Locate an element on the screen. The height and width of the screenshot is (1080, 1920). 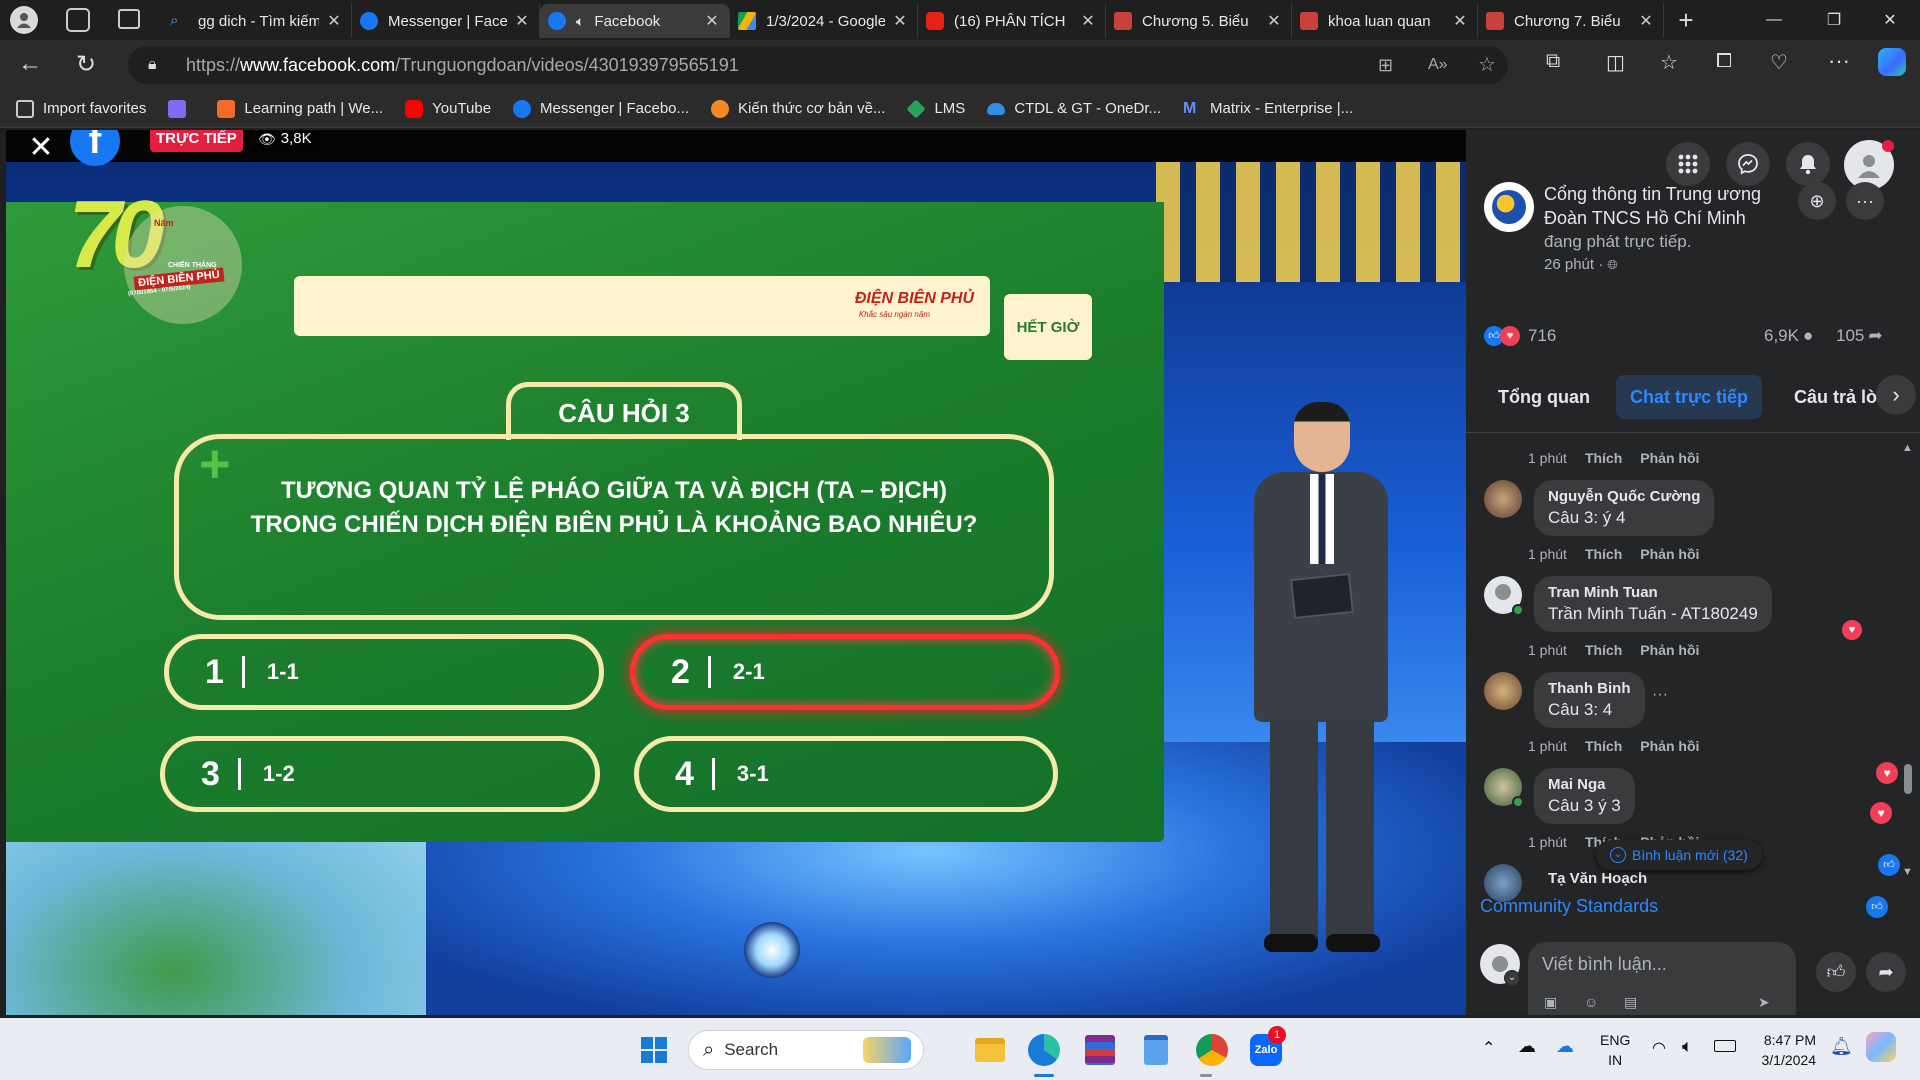
close-video-button: ✕ is located at coordinates (41, 148).